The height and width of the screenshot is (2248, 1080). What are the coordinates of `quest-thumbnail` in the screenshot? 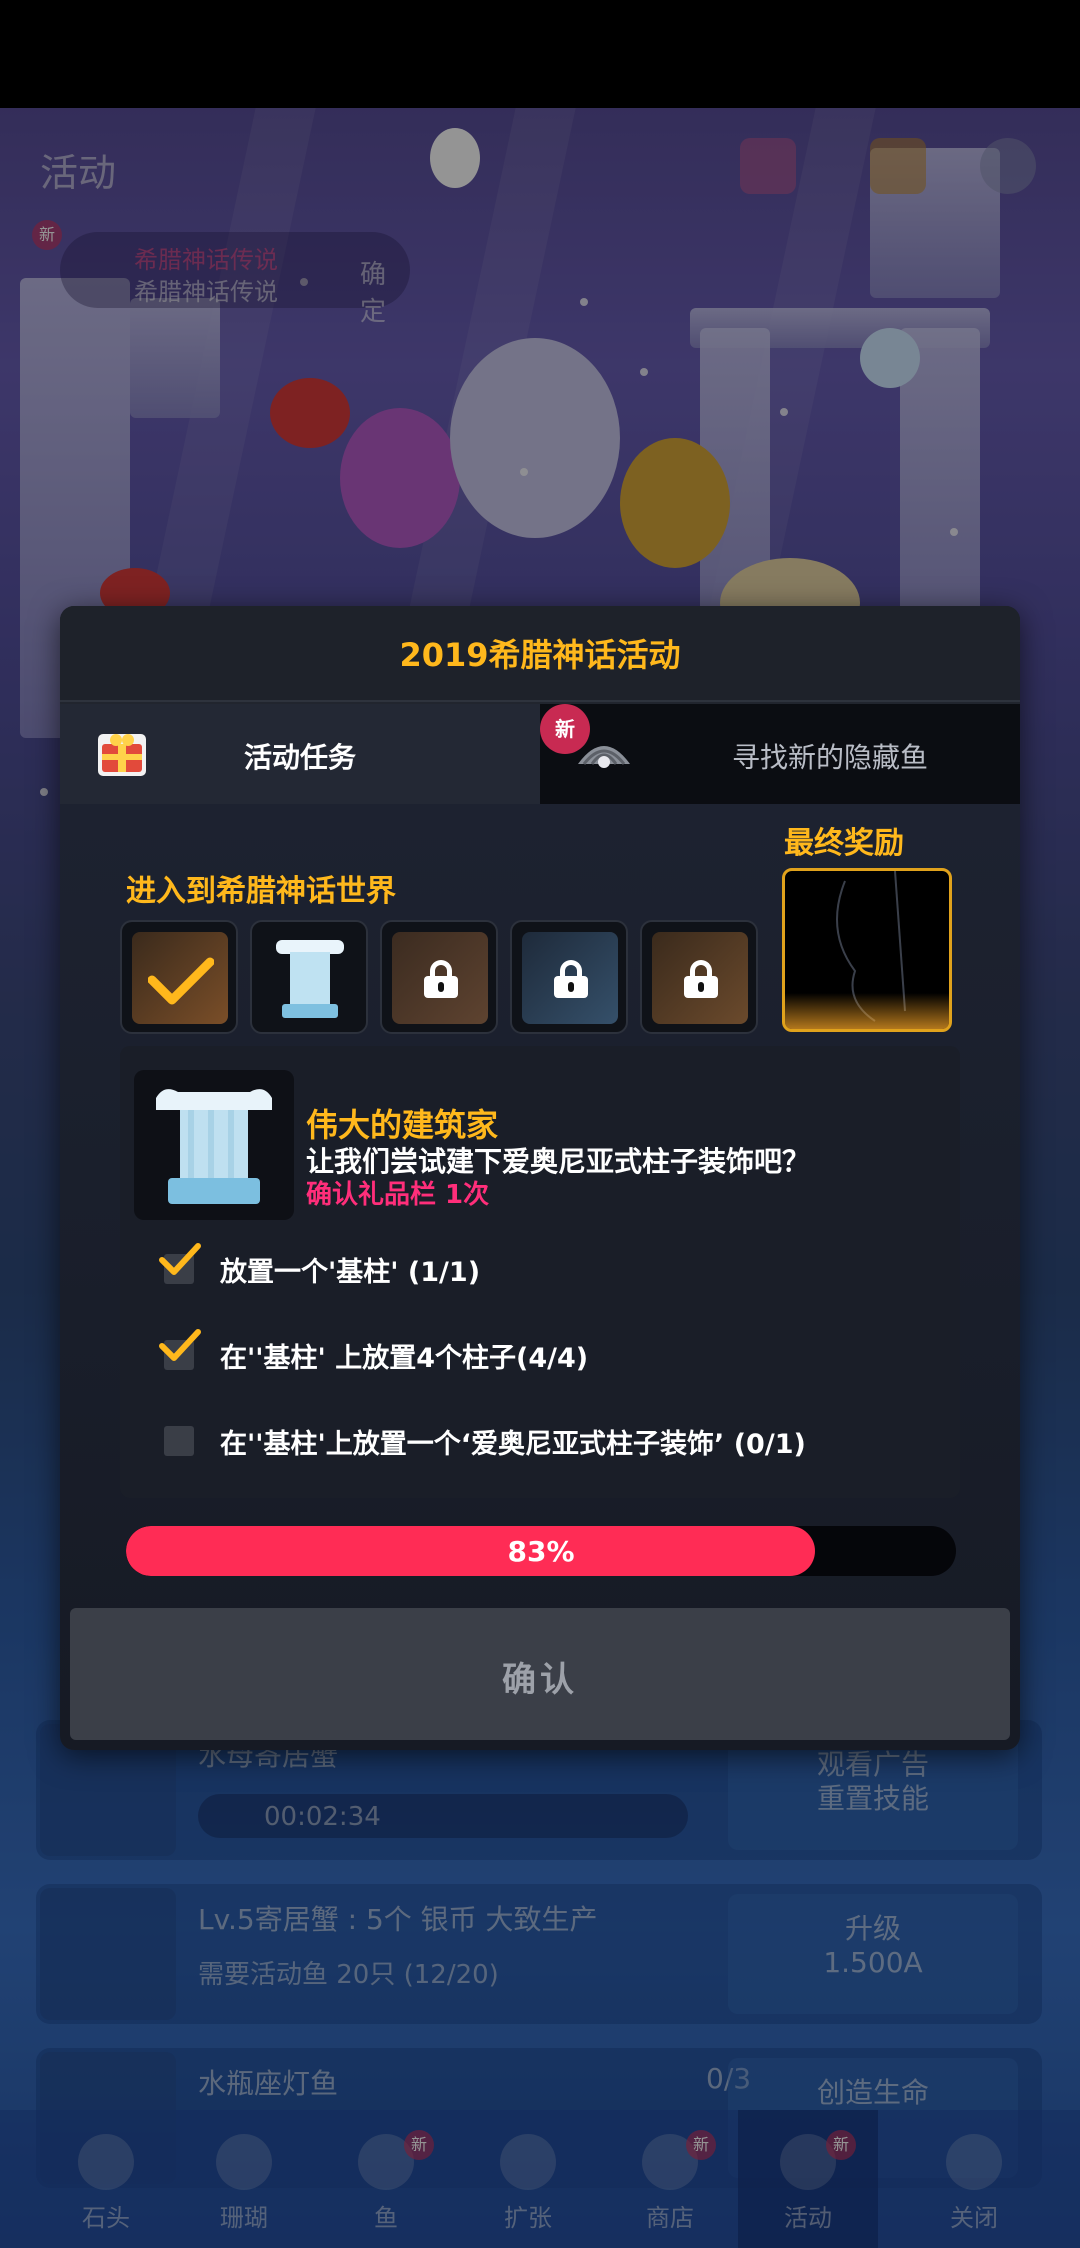 It's located at (214, 1145).